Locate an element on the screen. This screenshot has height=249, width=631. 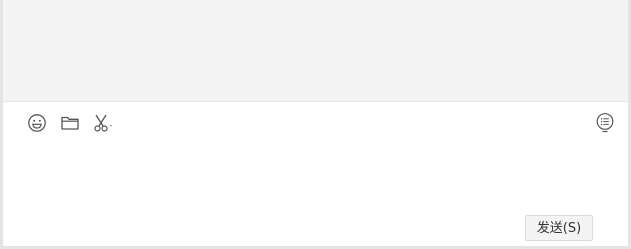
send-button: 发送(S) is located at coordinates (559, 228).